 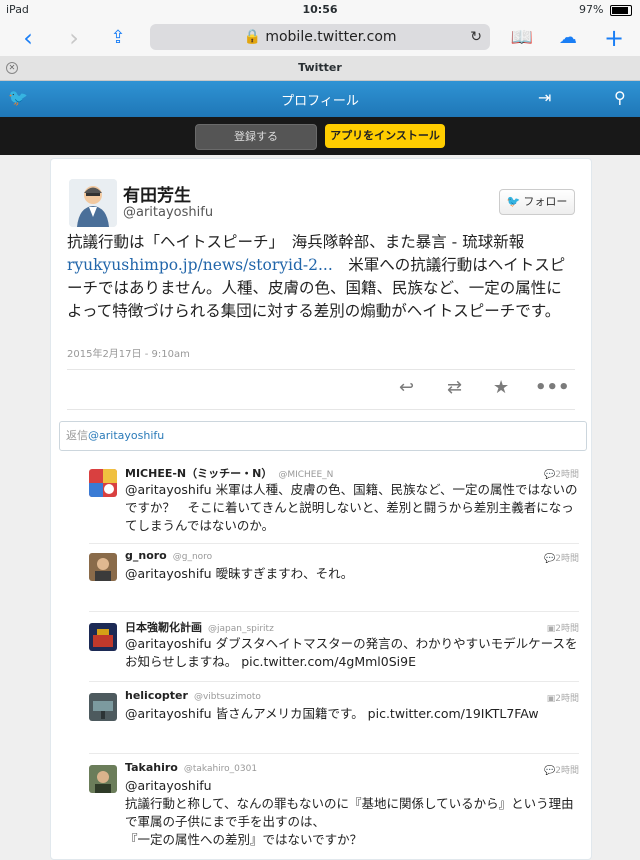 What do you see at coordinates (157, 193) in the screenshot?
I see `profile-name: 有田芳生` at bounding box center [157, 193].